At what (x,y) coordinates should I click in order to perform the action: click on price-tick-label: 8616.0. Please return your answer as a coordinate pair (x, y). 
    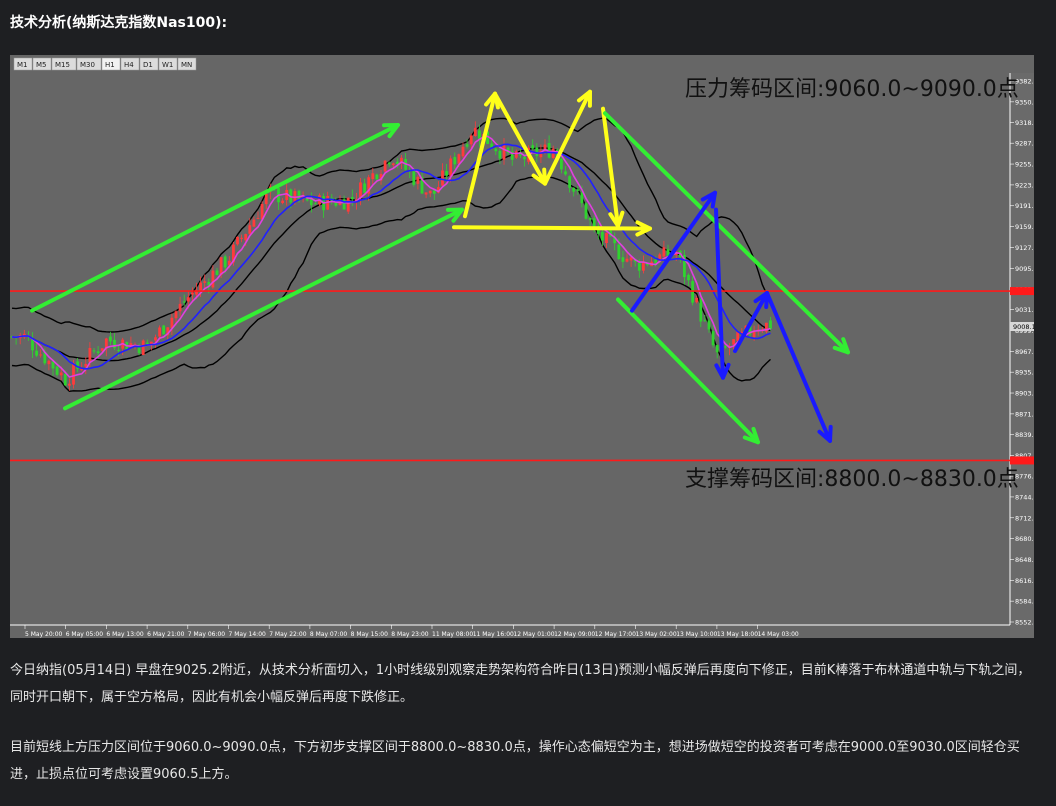
    Looking at the image, I should click on (1024, 581).